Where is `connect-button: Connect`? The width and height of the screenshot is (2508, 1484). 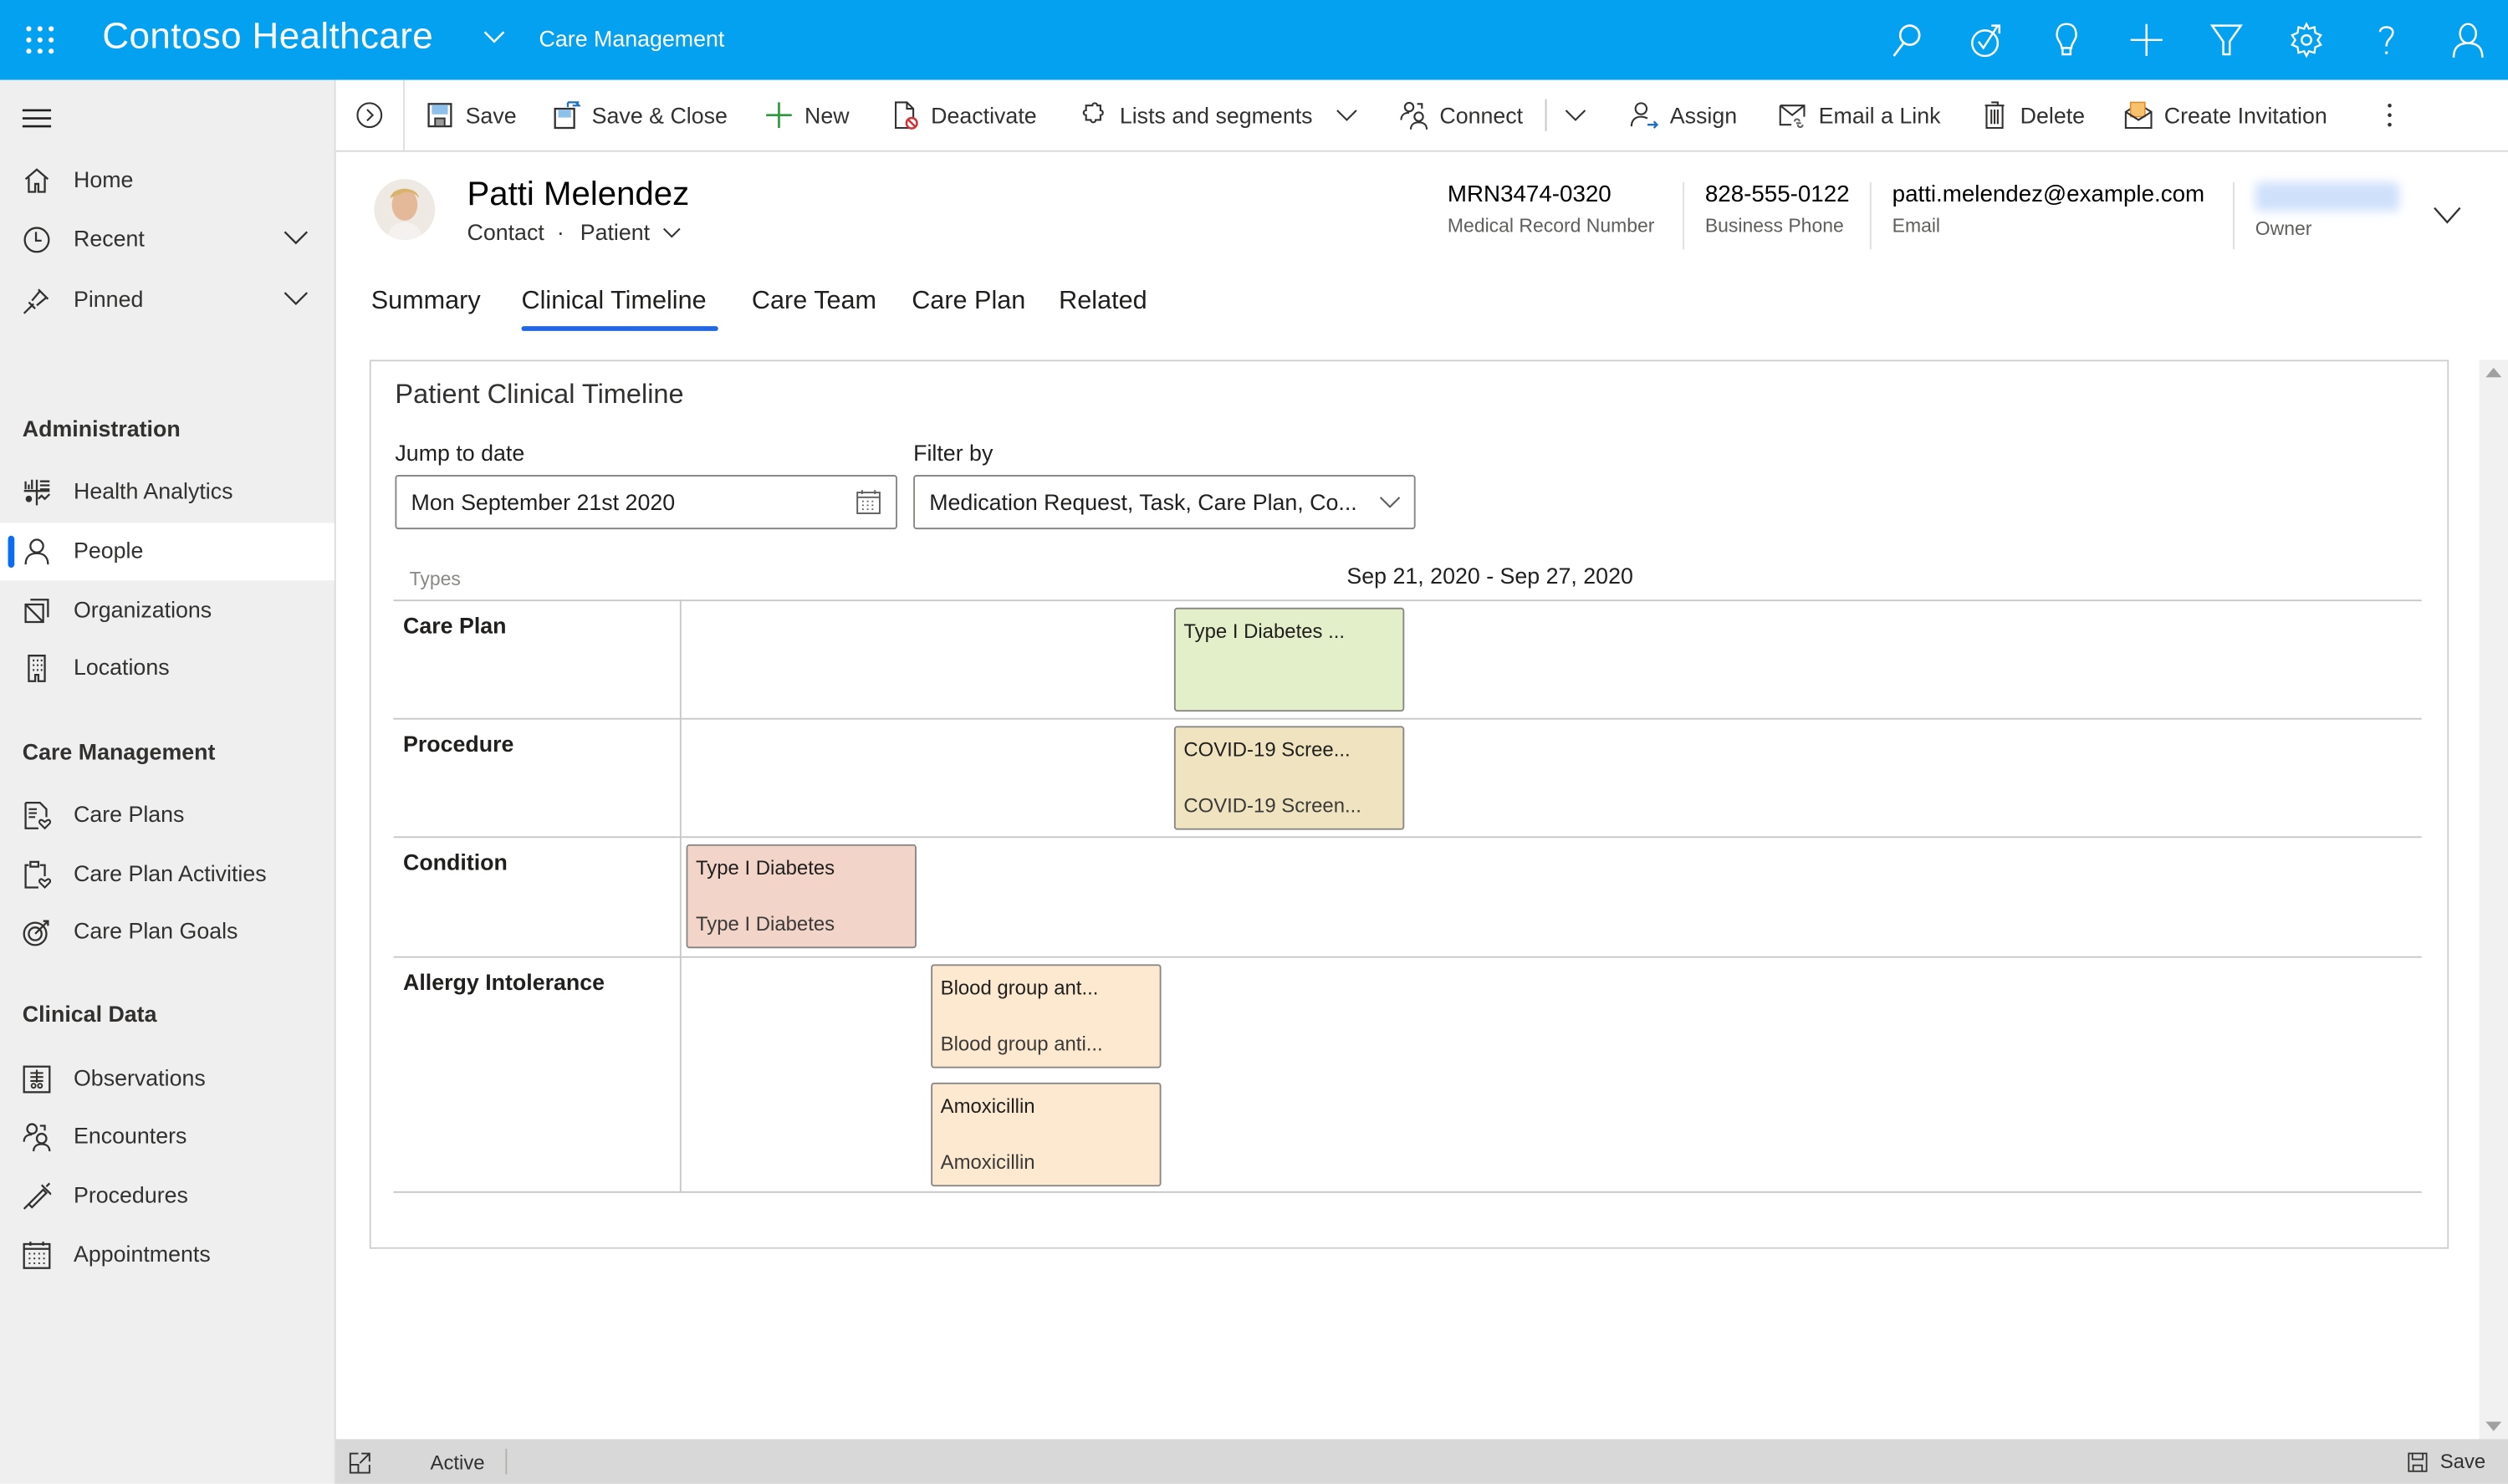
connect-button: Connect is located at coordinates (1462, 115).